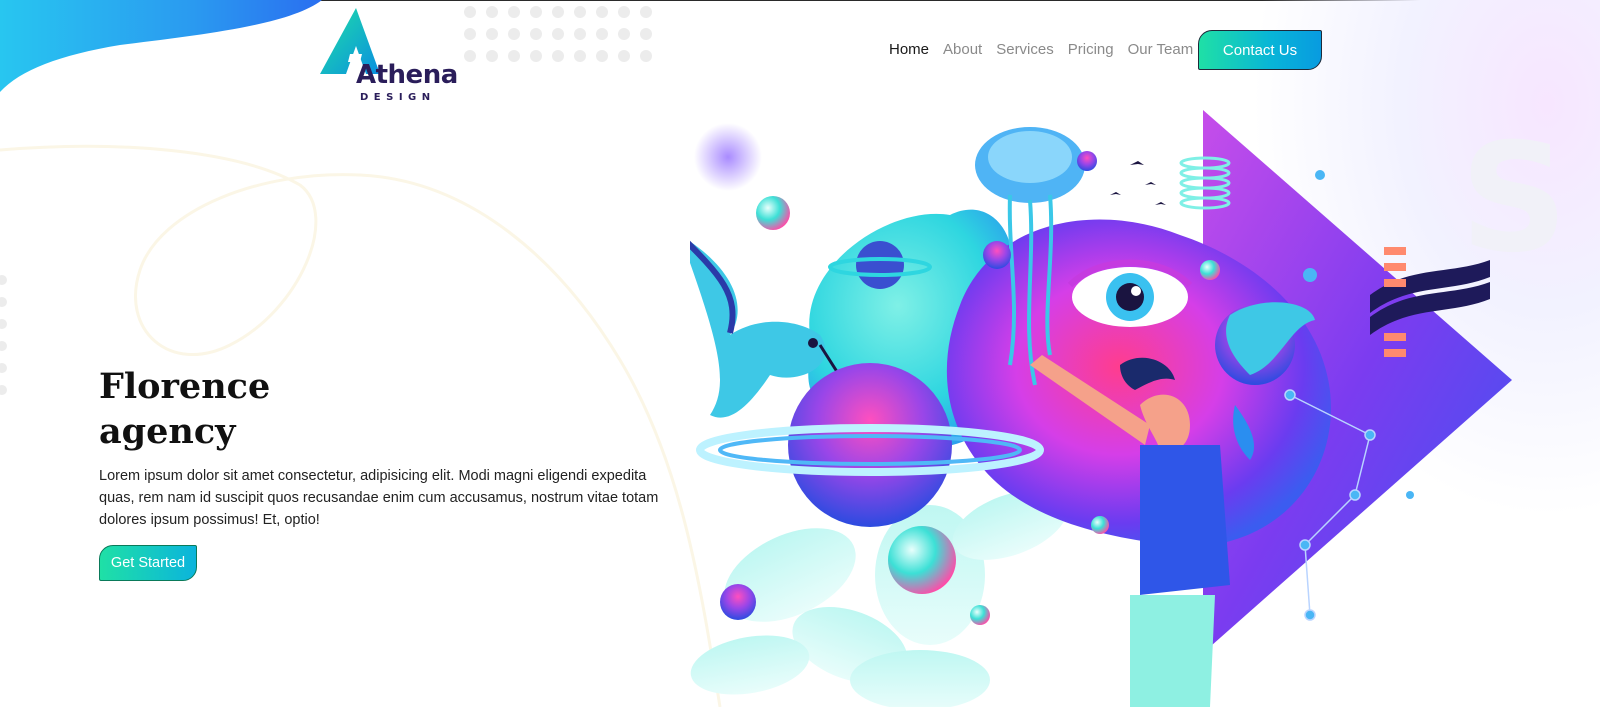  Describe the element at coordinates (1161, 50) in the screenshot. I see `nav-item-our-team: Our Team` at that location.